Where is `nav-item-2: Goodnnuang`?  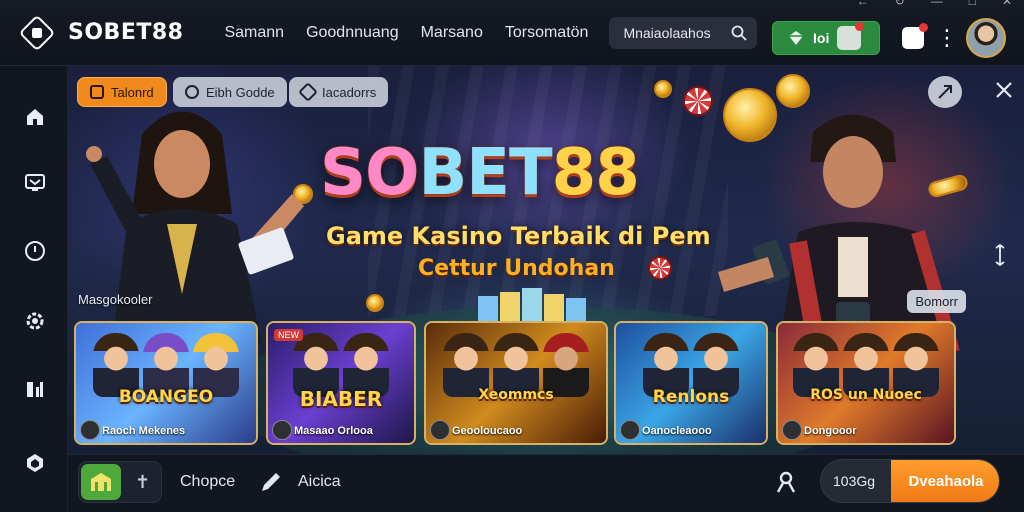 nav-item-2: Goodnnuang is located at coordinates (352, 33).